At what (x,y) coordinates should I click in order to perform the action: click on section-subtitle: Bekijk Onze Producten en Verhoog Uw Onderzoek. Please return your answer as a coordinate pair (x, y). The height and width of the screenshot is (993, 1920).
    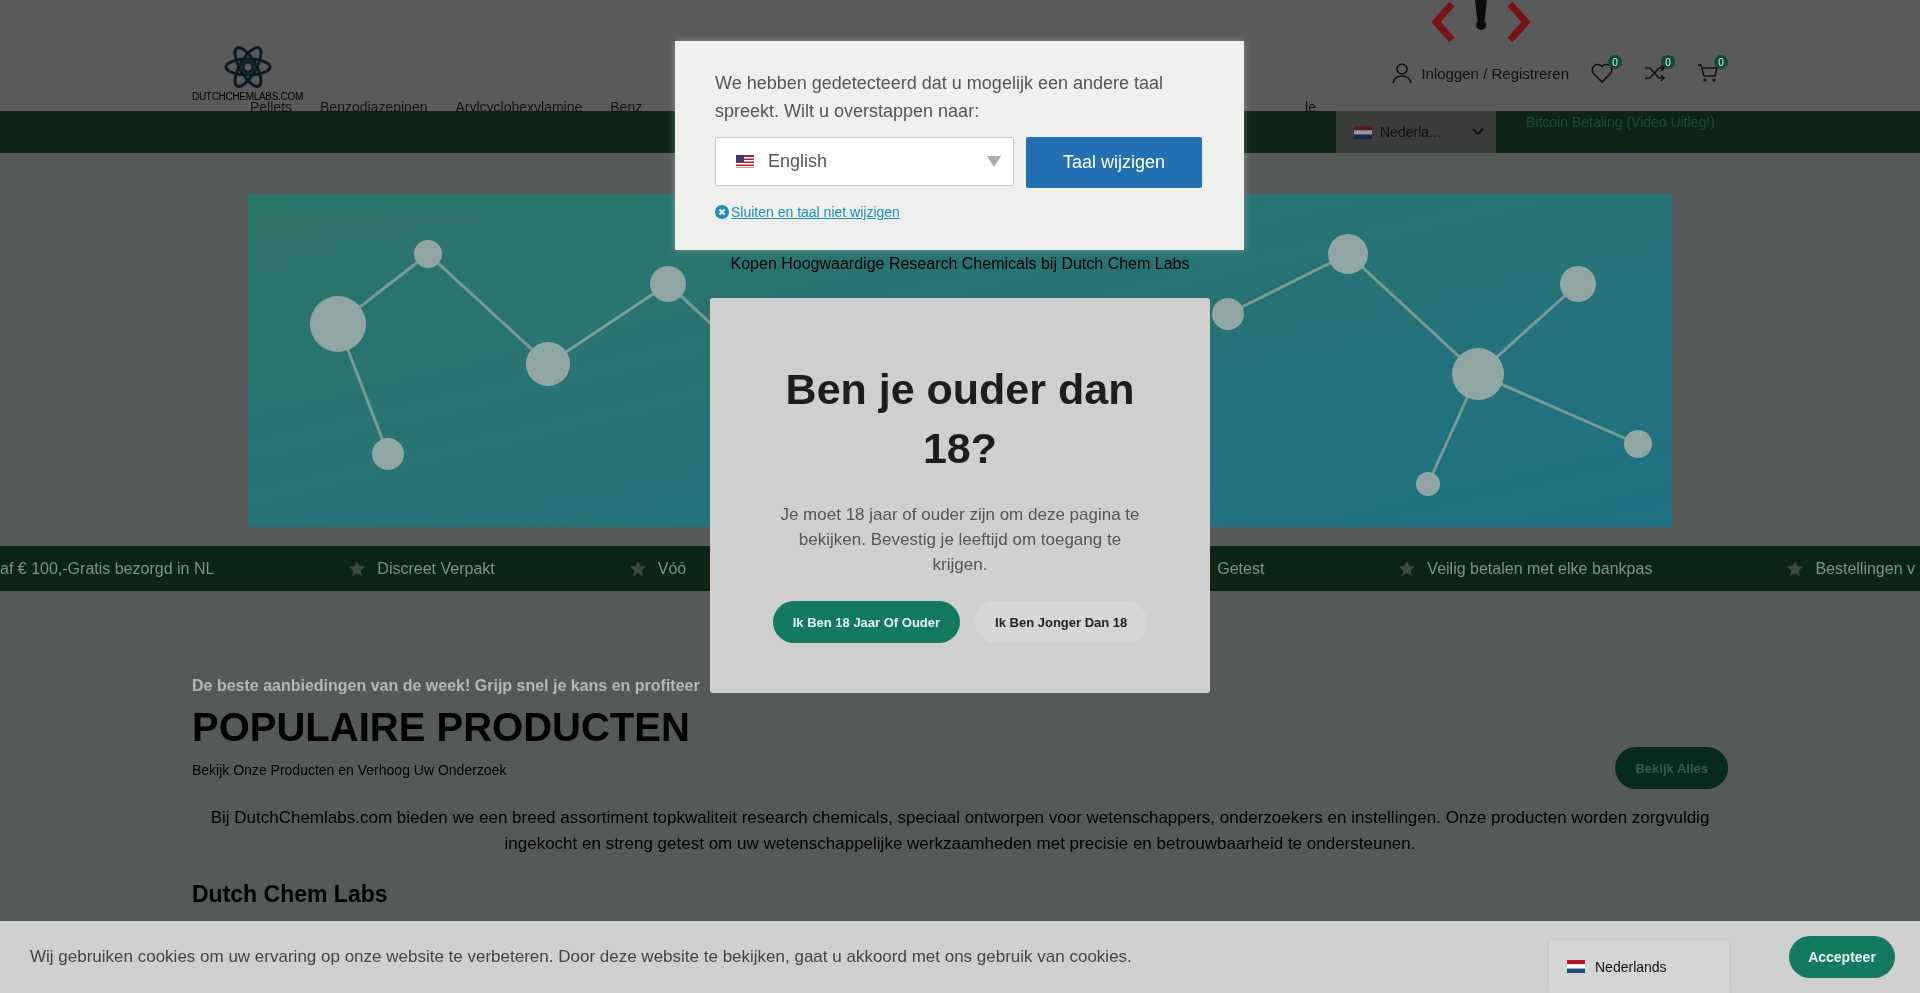
    Looking at the image, I should click on (350, 770).